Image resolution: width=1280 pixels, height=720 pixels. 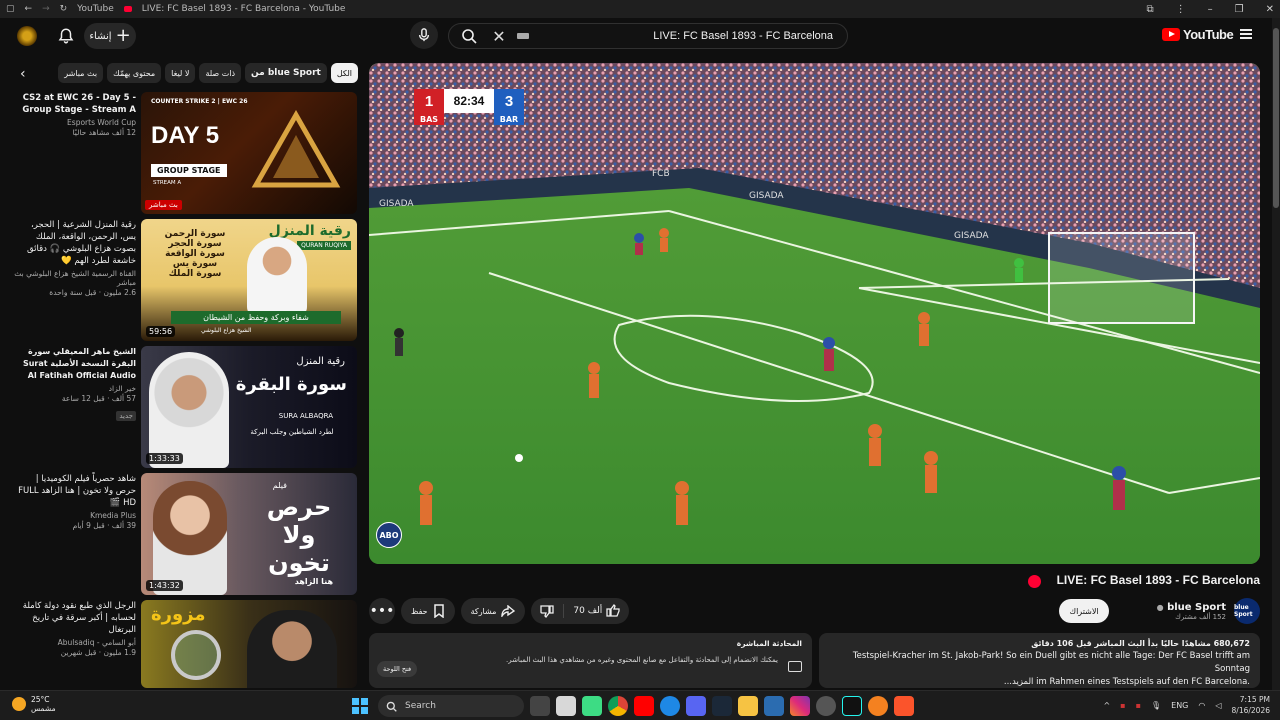 What do you see at coordinates (344, 73) in the screenshot?
I see `chip-all: الكل` at bounding box center [344, 73].